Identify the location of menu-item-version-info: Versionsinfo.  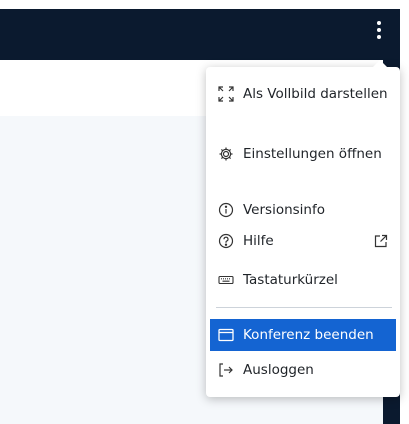
(303, 210).